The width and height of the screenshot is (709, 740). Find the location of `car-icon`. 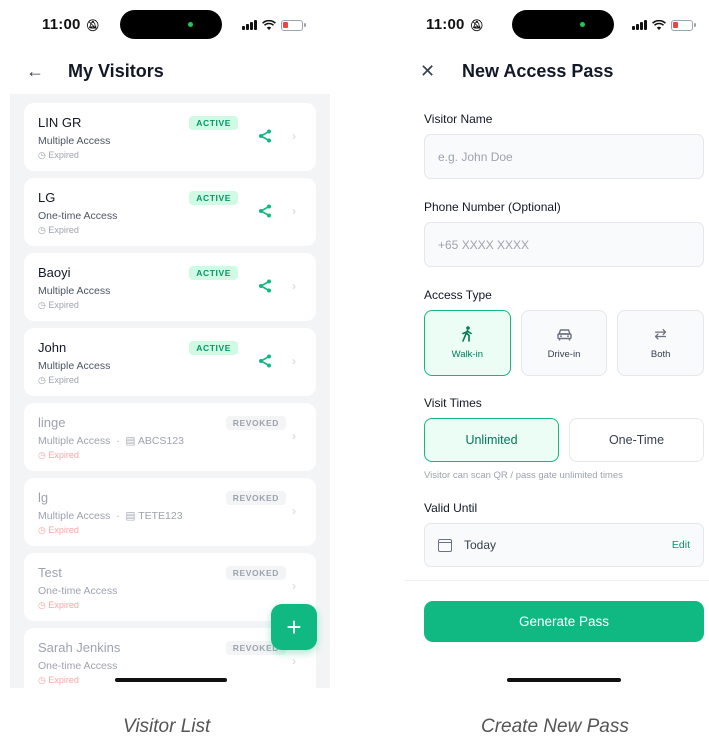

car-icon is located at coordinates (564, 334).